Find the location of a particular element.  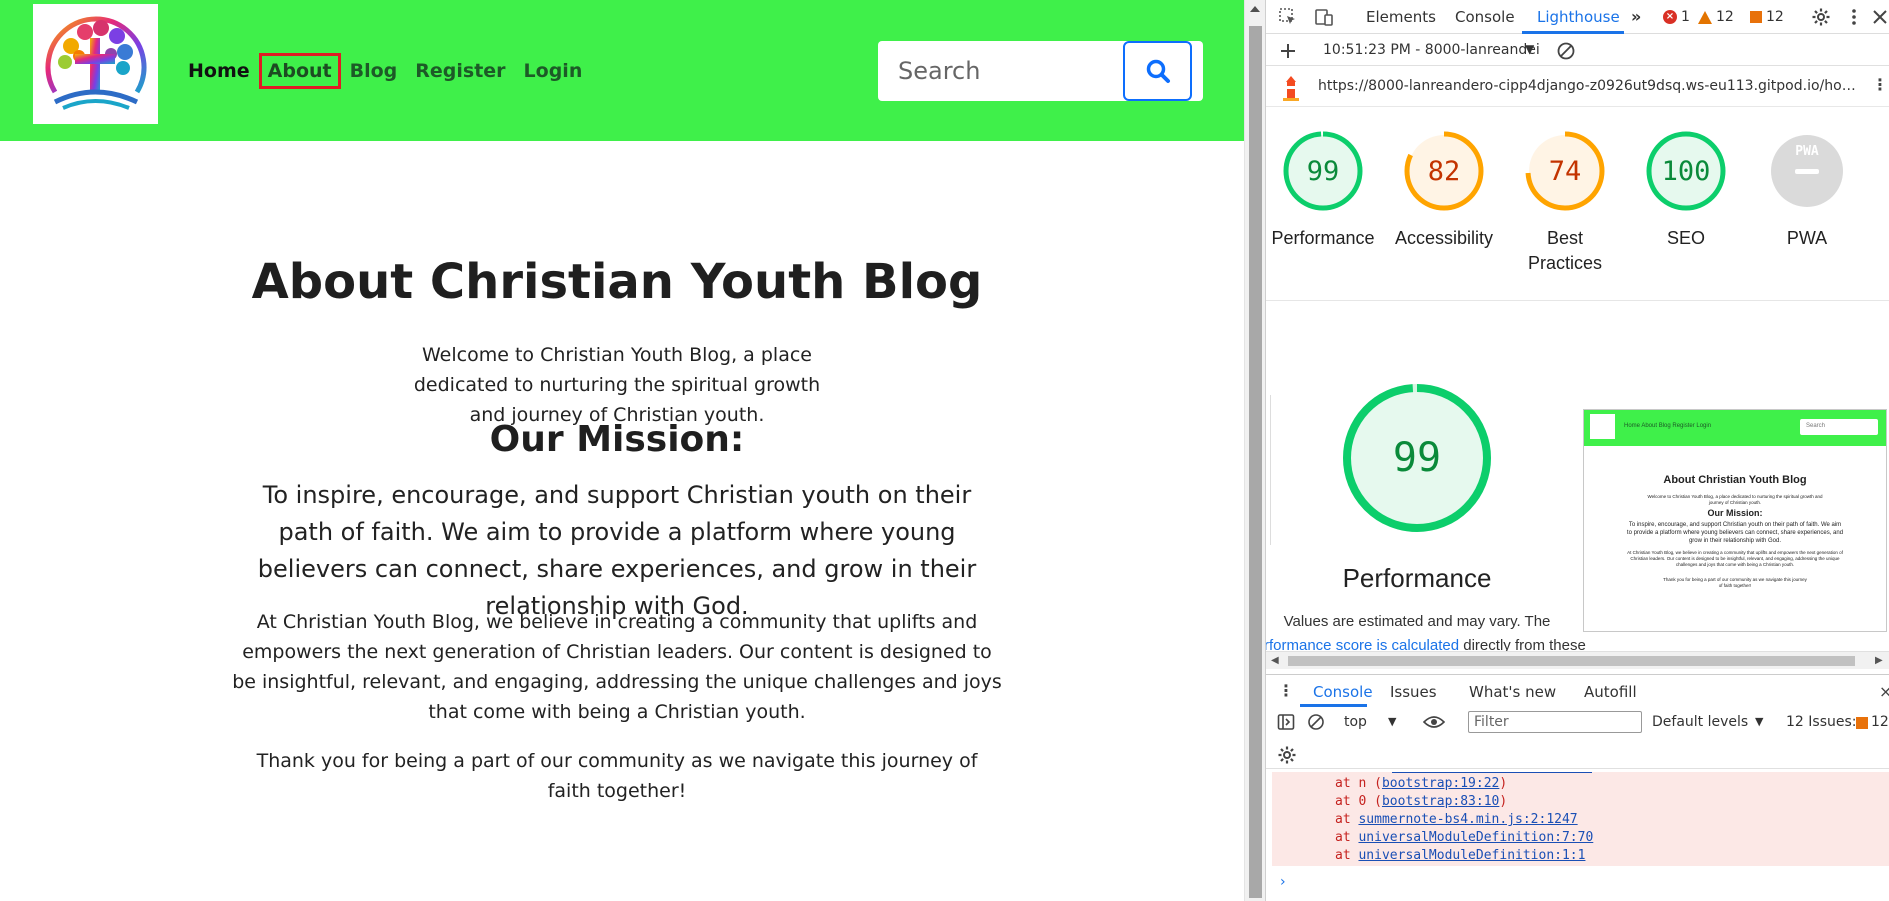

score-gauge-best-practices: 74 is located at coordinates (1565, 171).